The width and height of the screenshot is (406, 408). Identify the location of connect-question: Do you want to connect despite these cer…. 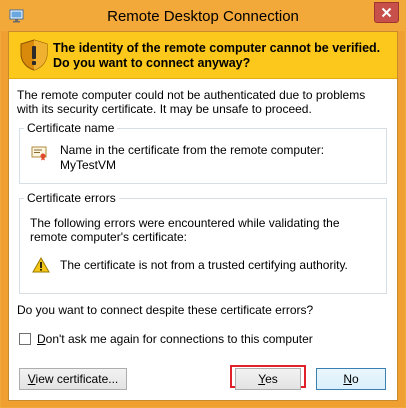
(165, 310).